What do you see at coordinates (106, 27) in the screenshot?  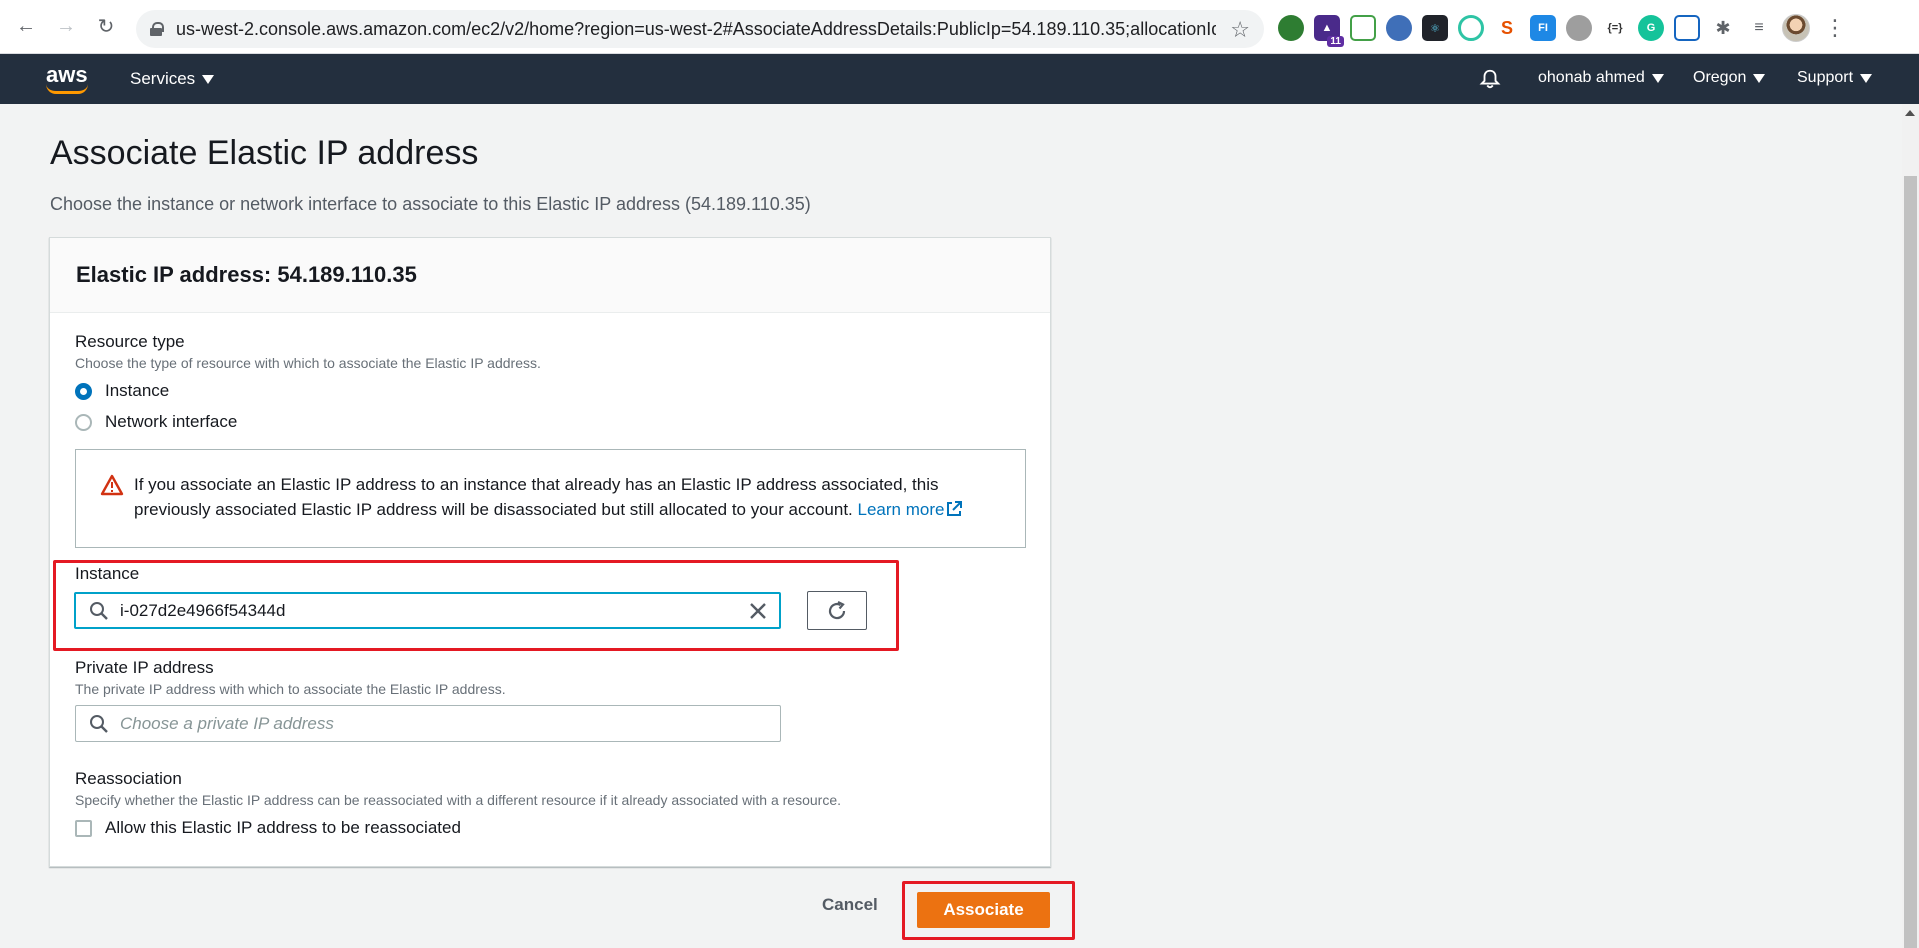 I see `reload-icon: ↻` at bounding box center [106, 27].